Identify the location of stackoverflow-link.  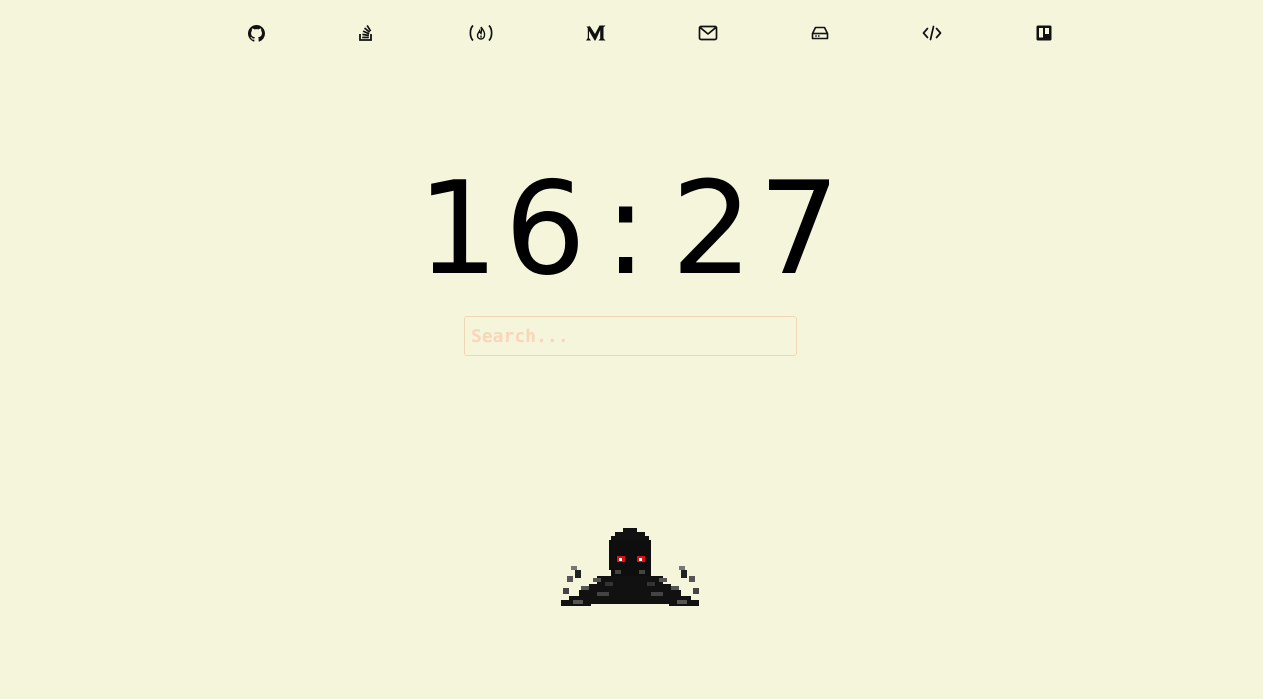
(366, 33).